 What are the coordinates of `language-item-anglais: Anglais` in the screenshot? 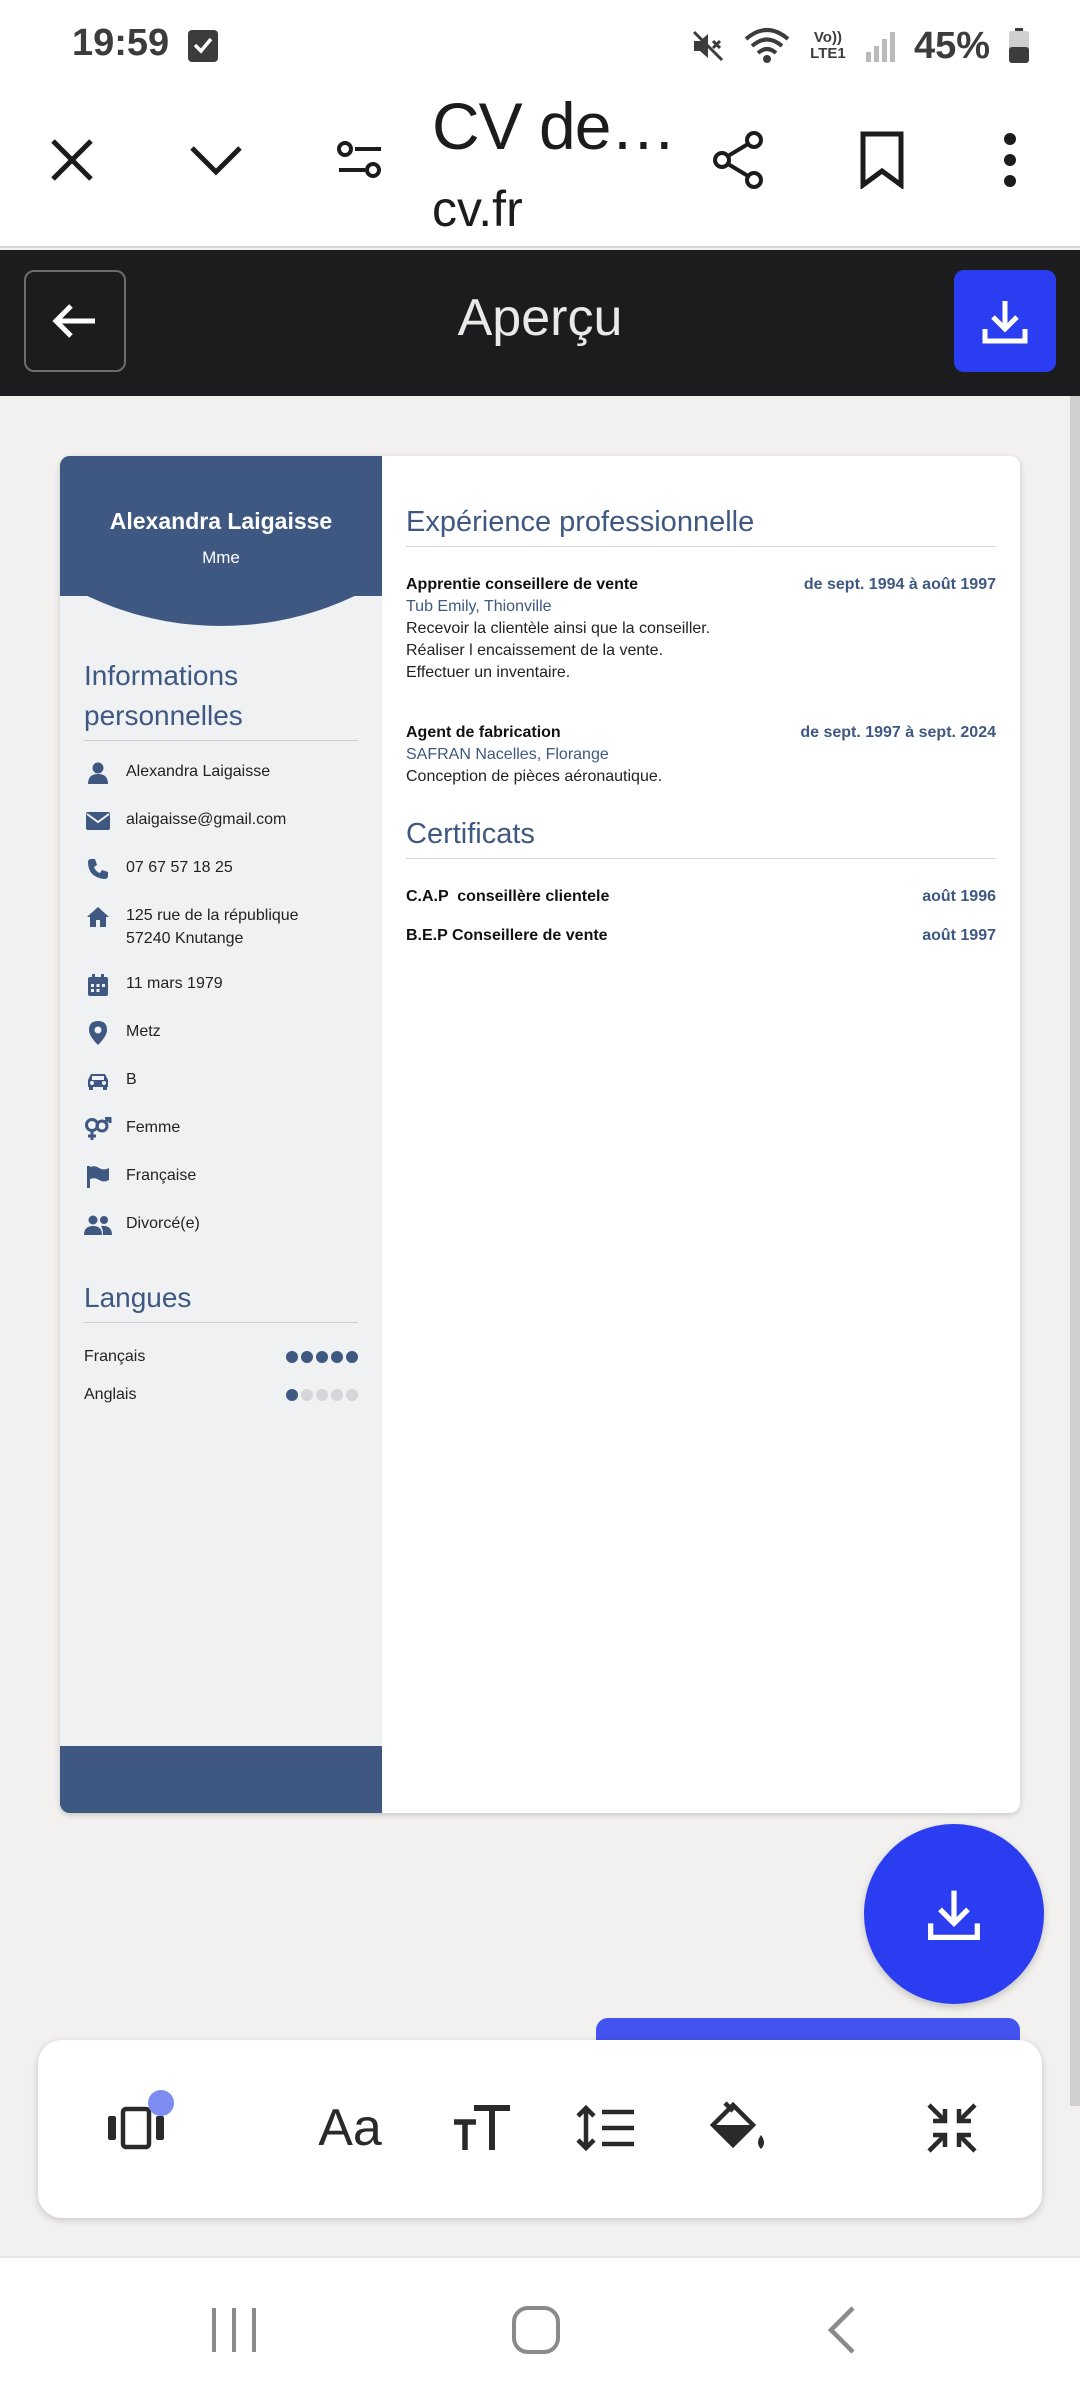 It's located at (221, 1395).